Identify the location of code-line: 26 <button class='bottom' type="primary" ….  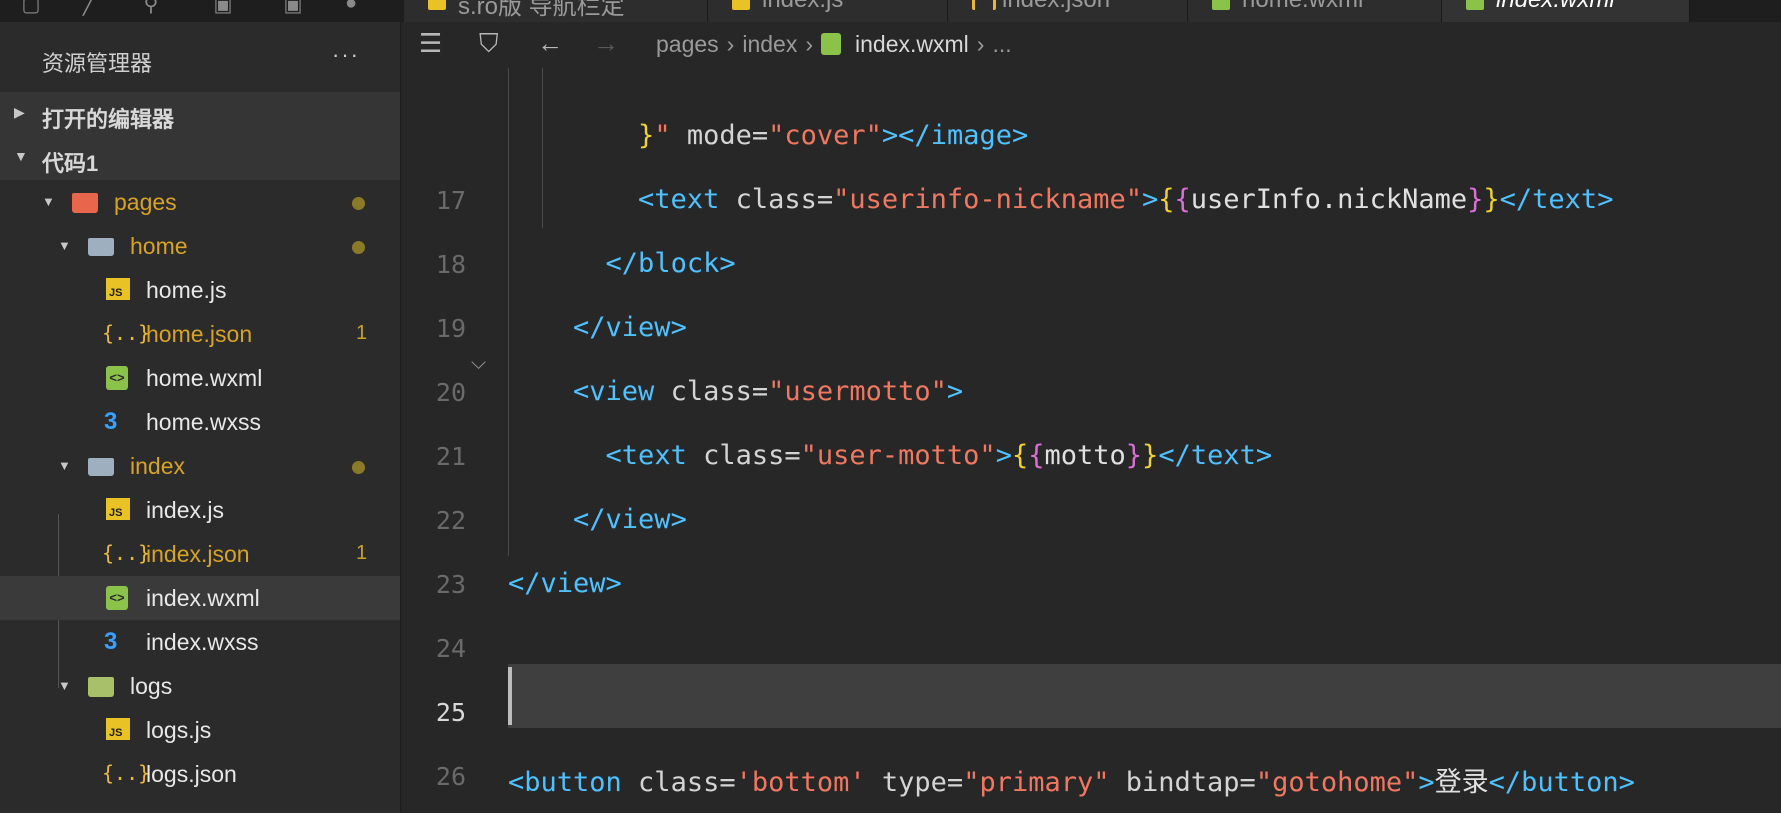
(1091, 778).